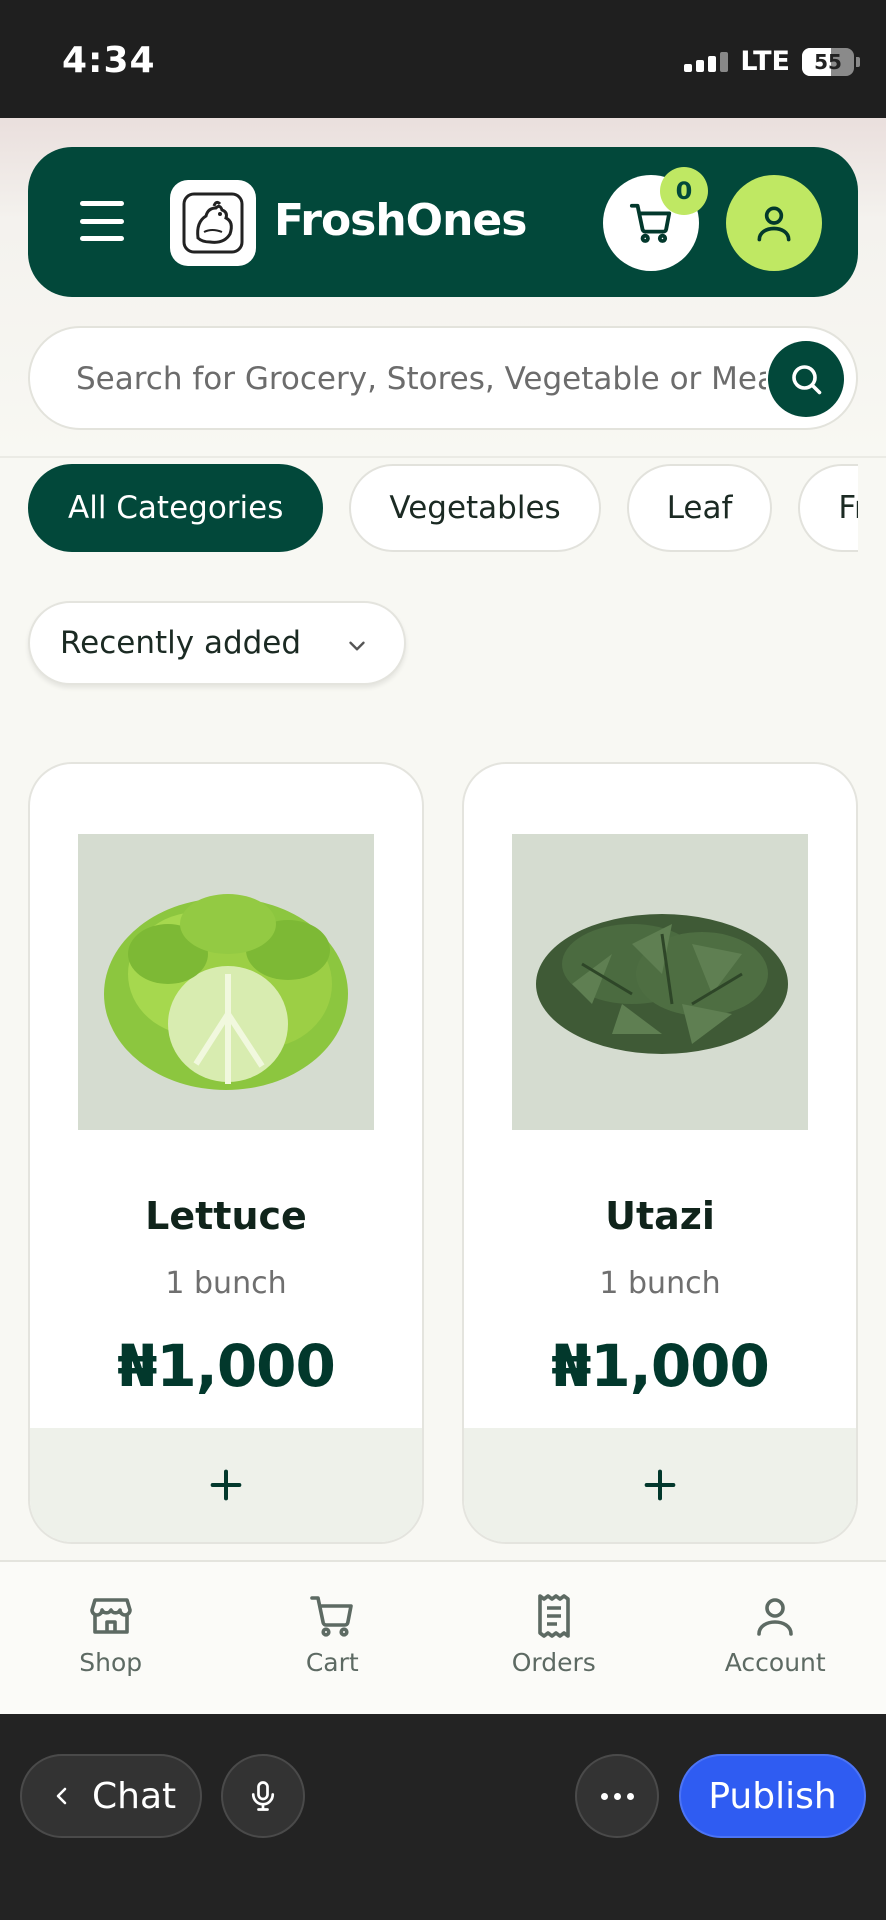  I want to click on header-account-button, so click(774, 223).